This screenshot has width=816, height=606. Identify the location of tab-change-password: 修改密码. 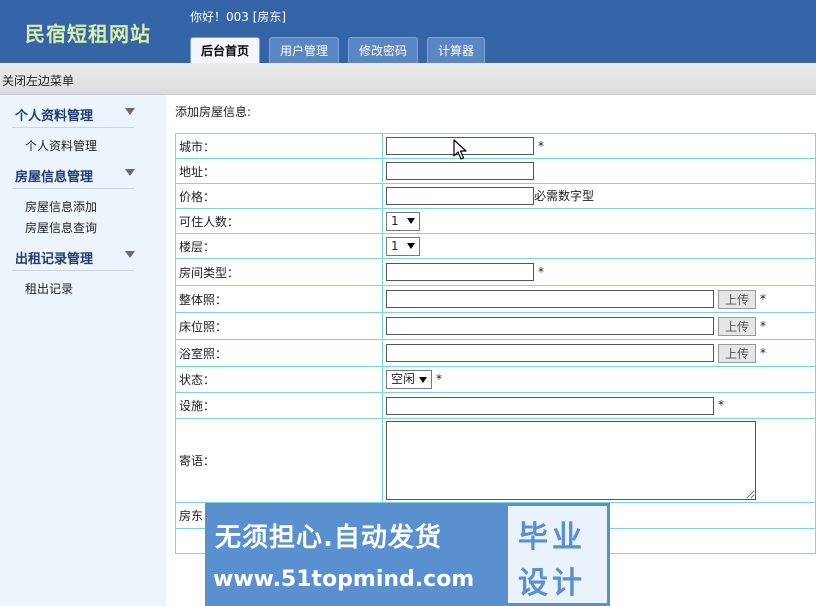
(383, 50).